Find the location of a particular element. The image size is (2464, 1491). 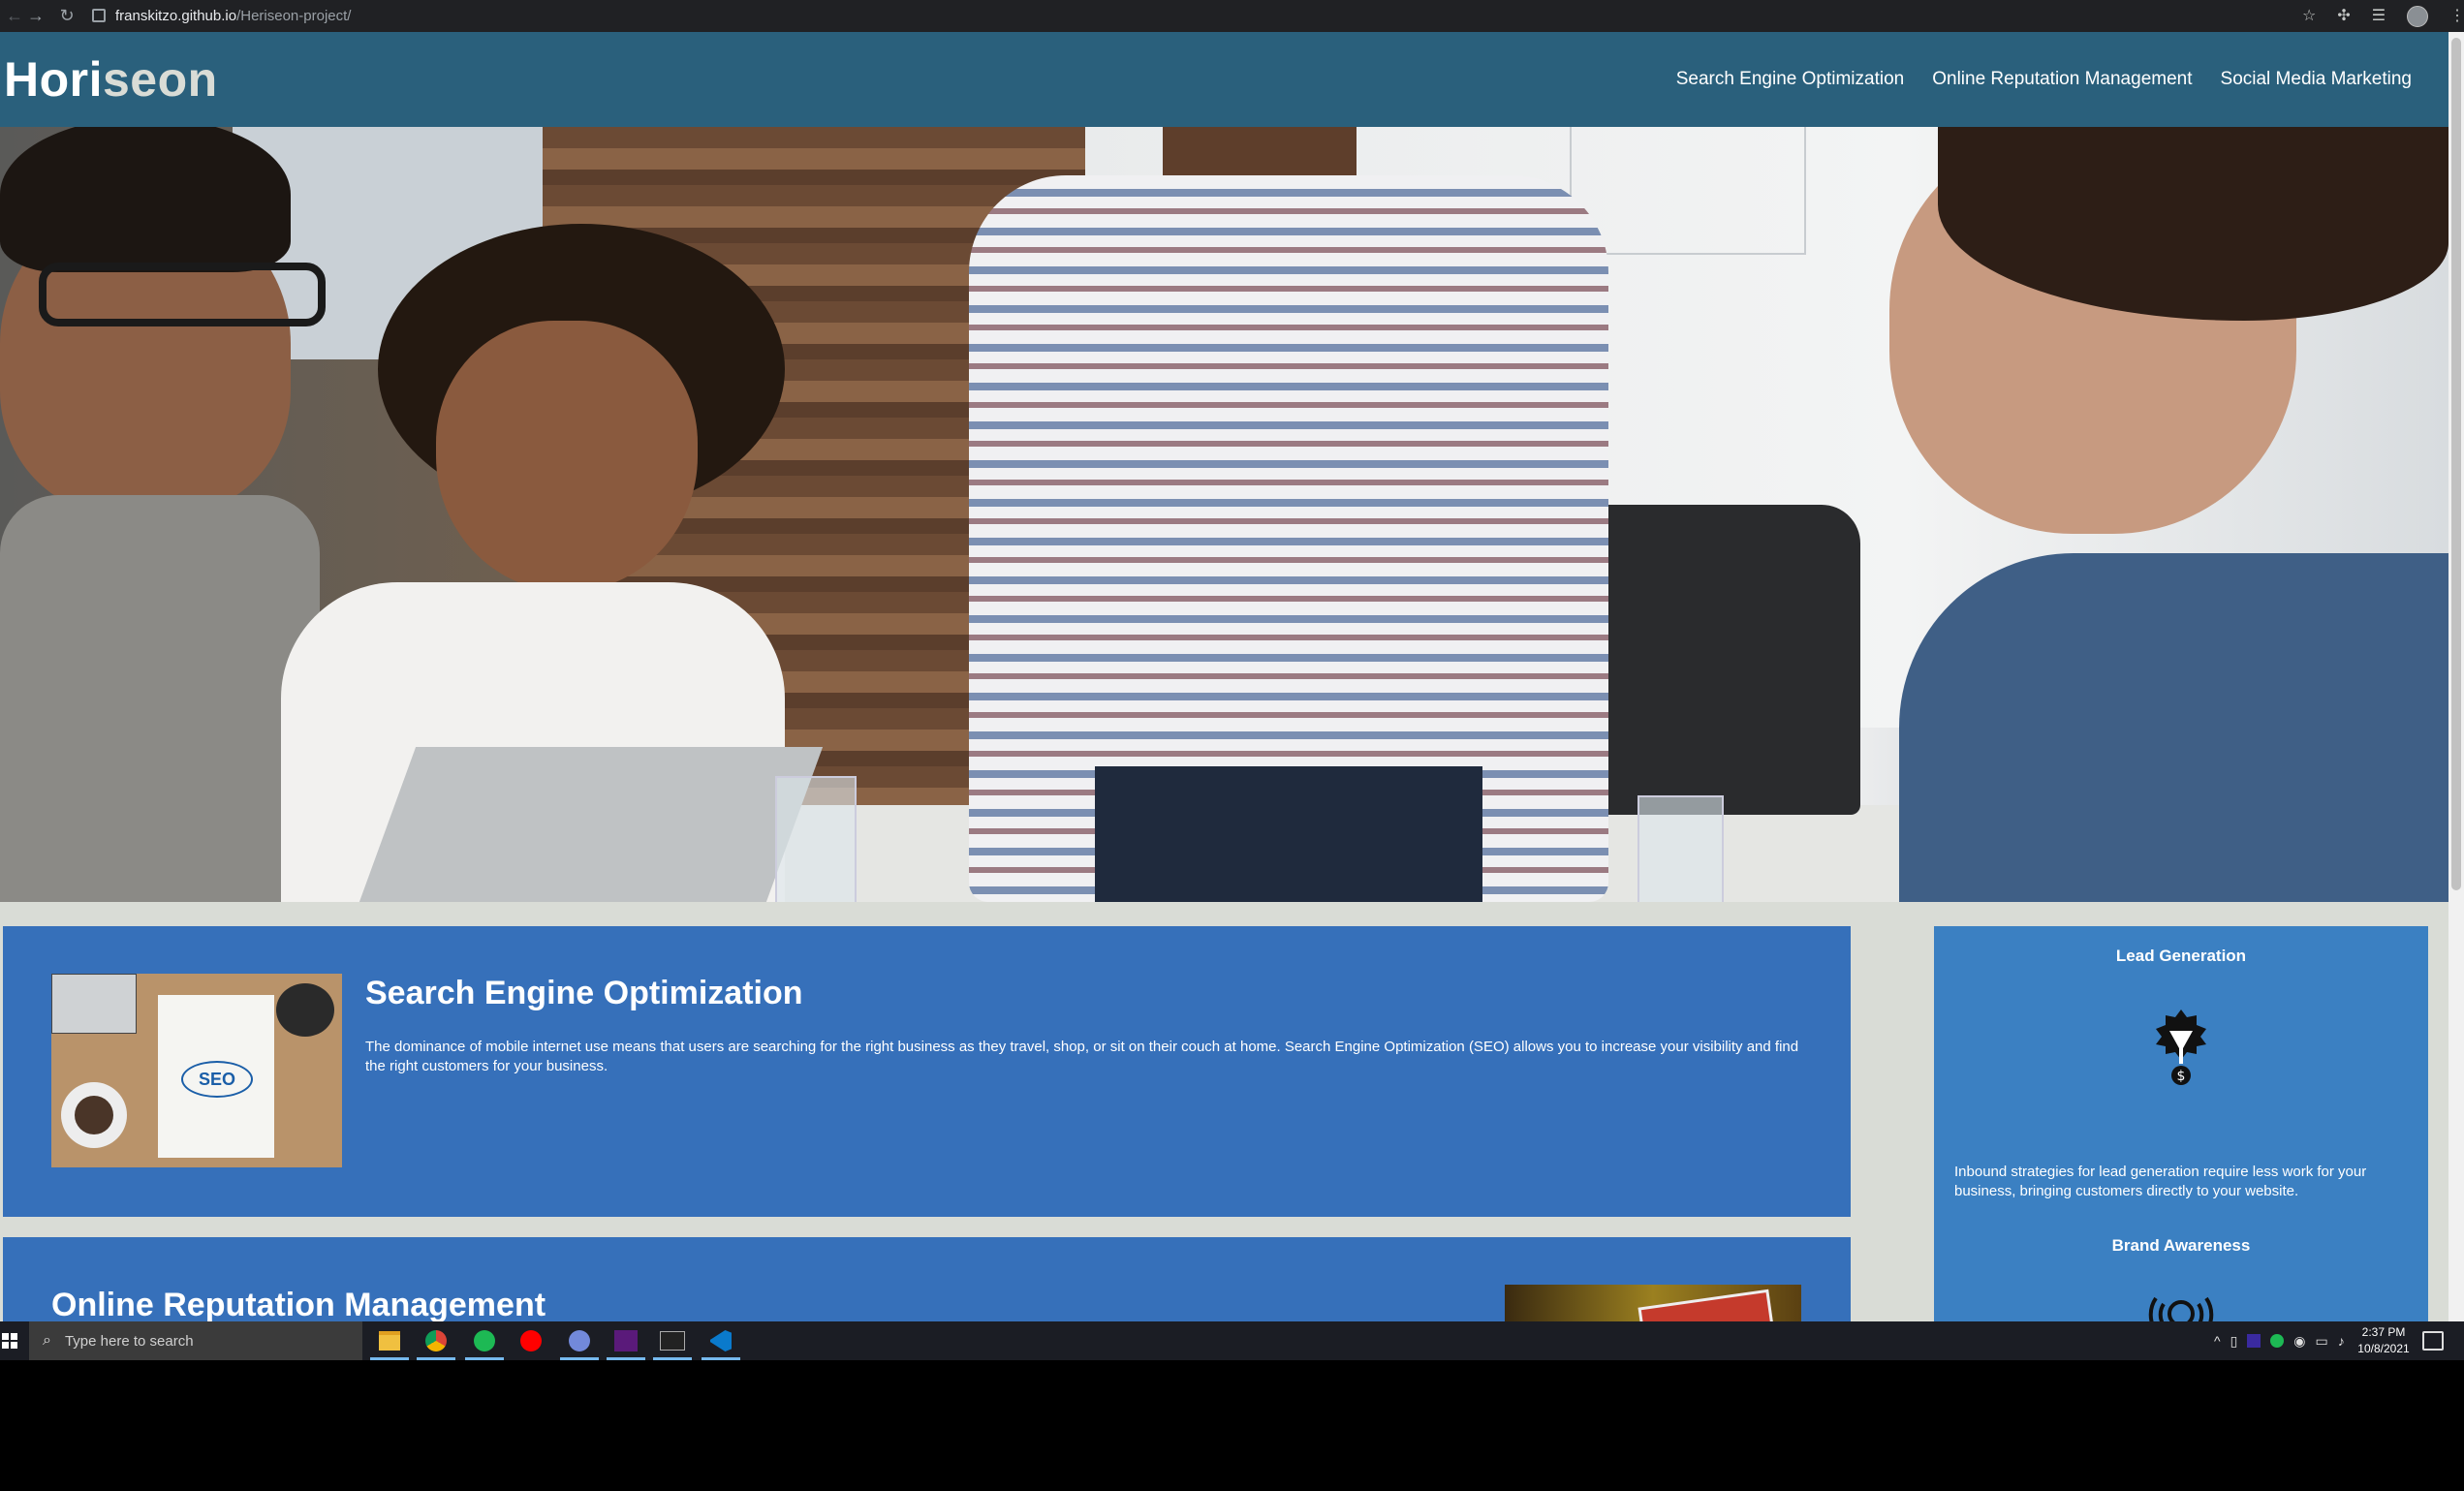

bookmark-star-icon: ☆ is located at coordinates (2309, 16).